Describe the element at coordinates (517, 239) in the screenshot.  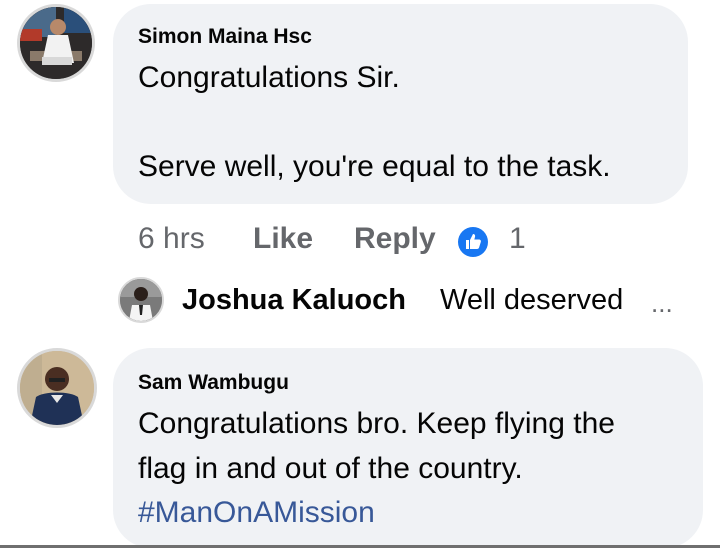
I see `reaction-count: 1` at that location.